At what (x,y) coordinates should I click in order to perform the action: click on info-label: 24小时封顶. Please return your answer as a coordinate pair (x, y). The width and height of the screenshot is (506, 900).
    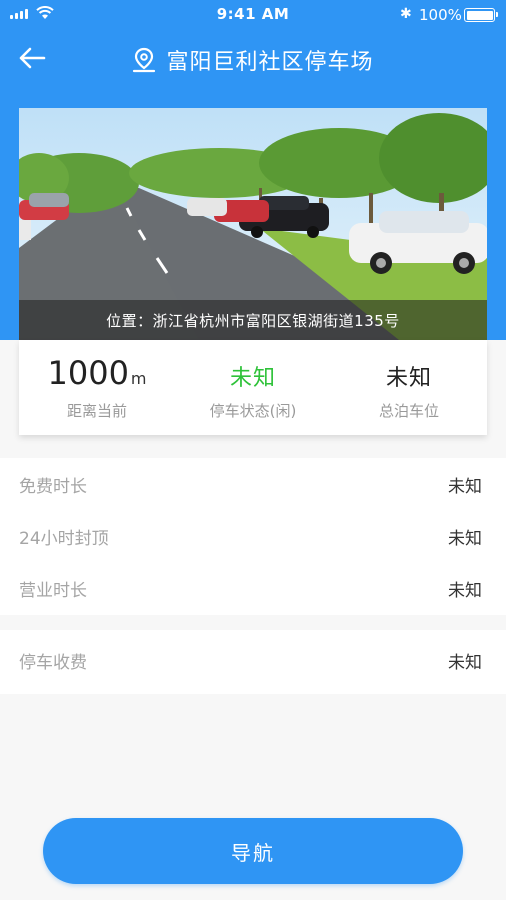
    Looking at the image, I should click on (64, 538).